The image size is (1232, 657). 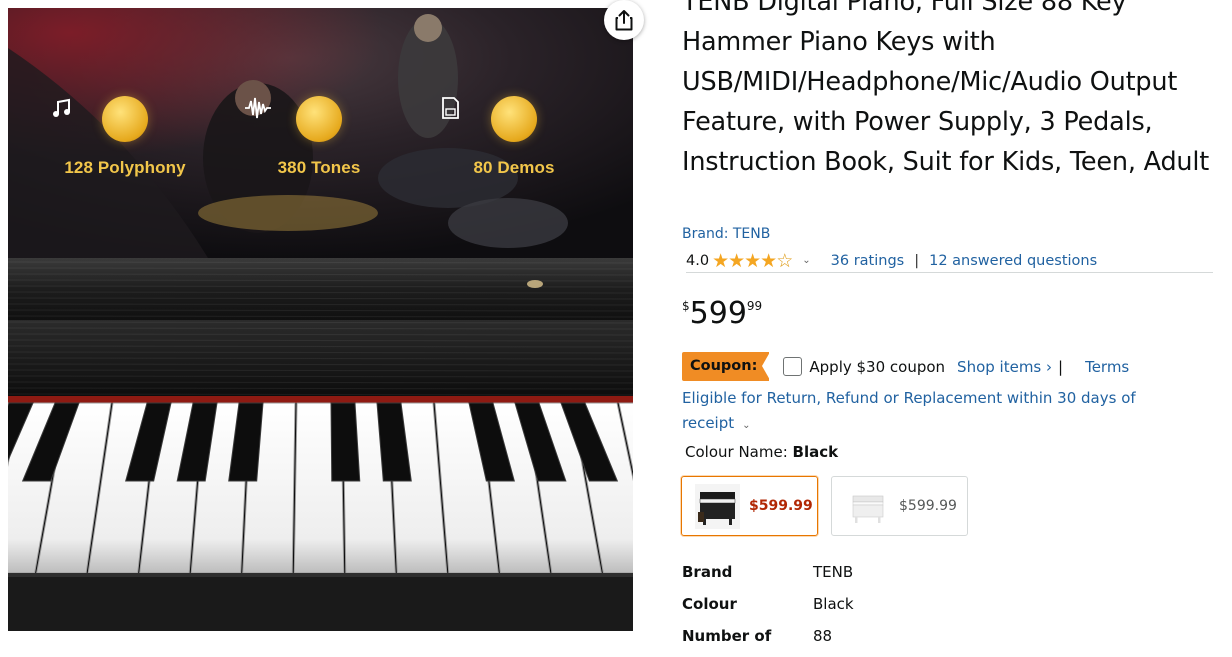 I want to click on feature-label: 128 Polyphony, so click(x=125, y=167).